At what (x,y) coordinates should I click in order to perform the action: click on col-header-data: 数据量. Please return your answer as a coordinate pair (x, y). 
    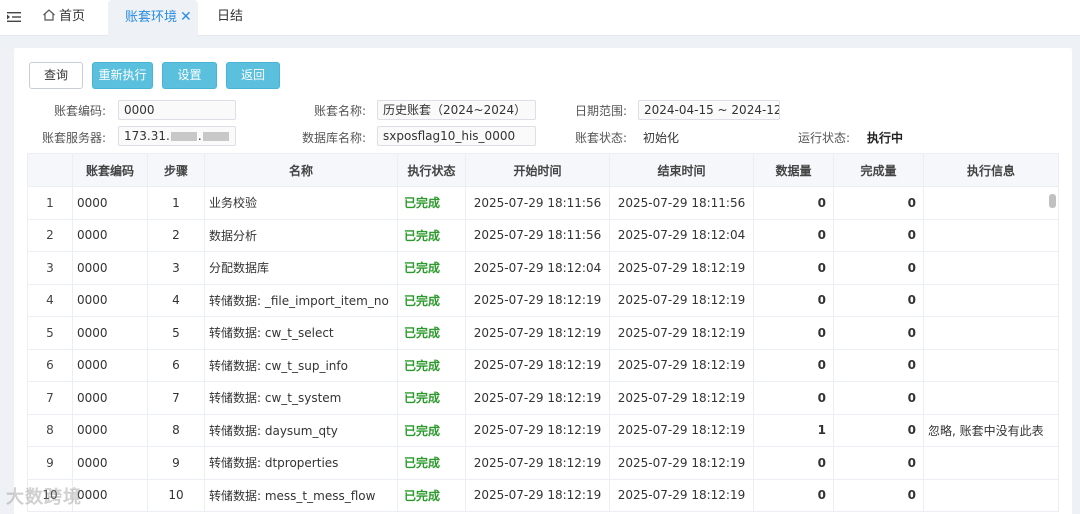
    Looking at the image, I should click on (793, 170).